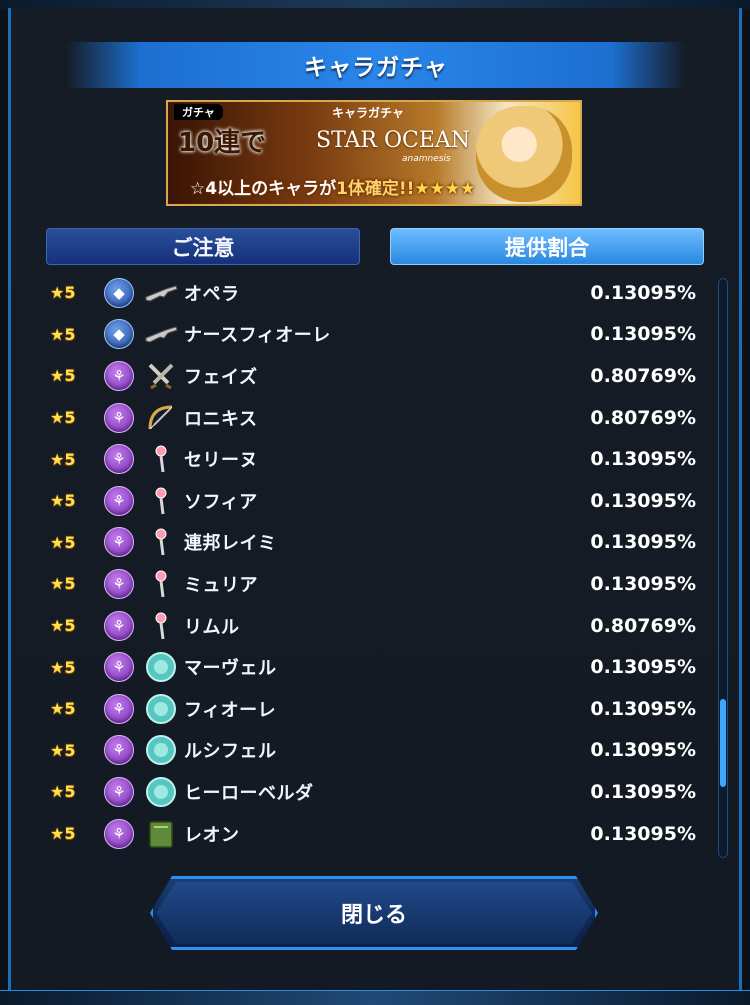 This screenshot has width=750, height=1005. What do you see at coordinates (393, 140) in the screenshot?
I see `banner-logo: STAR OCEAN` at bounding box center [393, 140].